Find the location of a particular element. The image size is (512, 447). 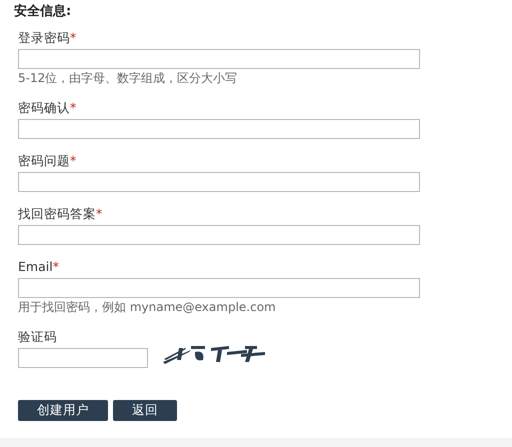

form-button: 创建用户 is located at coordinates (63, 410).